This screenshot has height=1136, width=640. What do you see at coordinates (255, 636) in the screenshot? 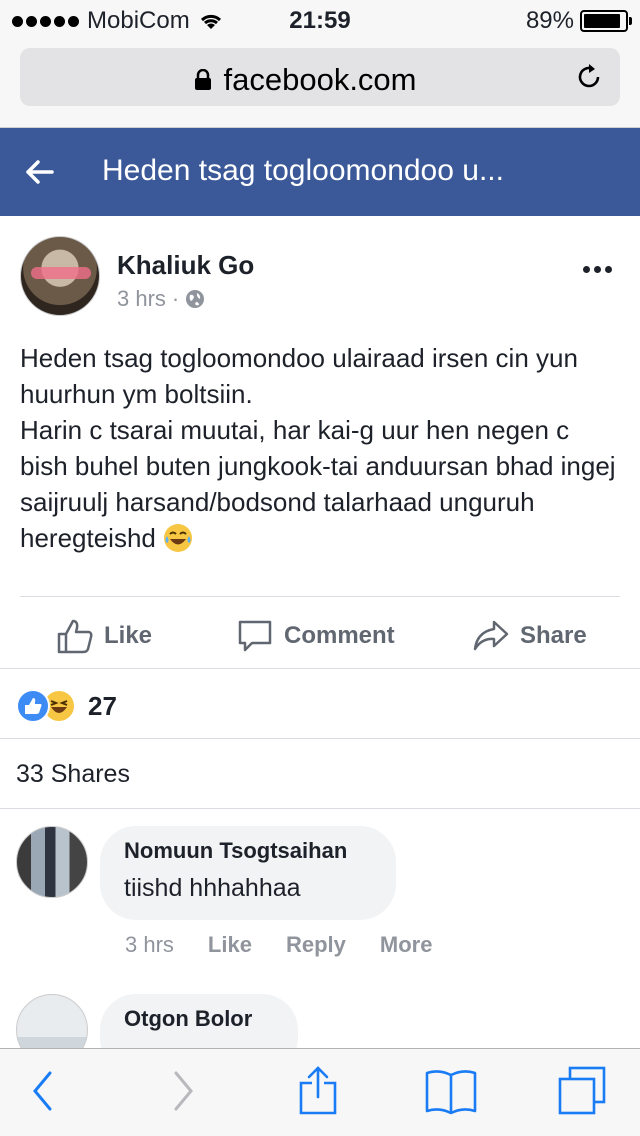
I see `comment-icon` at bounding box center [255, 636].